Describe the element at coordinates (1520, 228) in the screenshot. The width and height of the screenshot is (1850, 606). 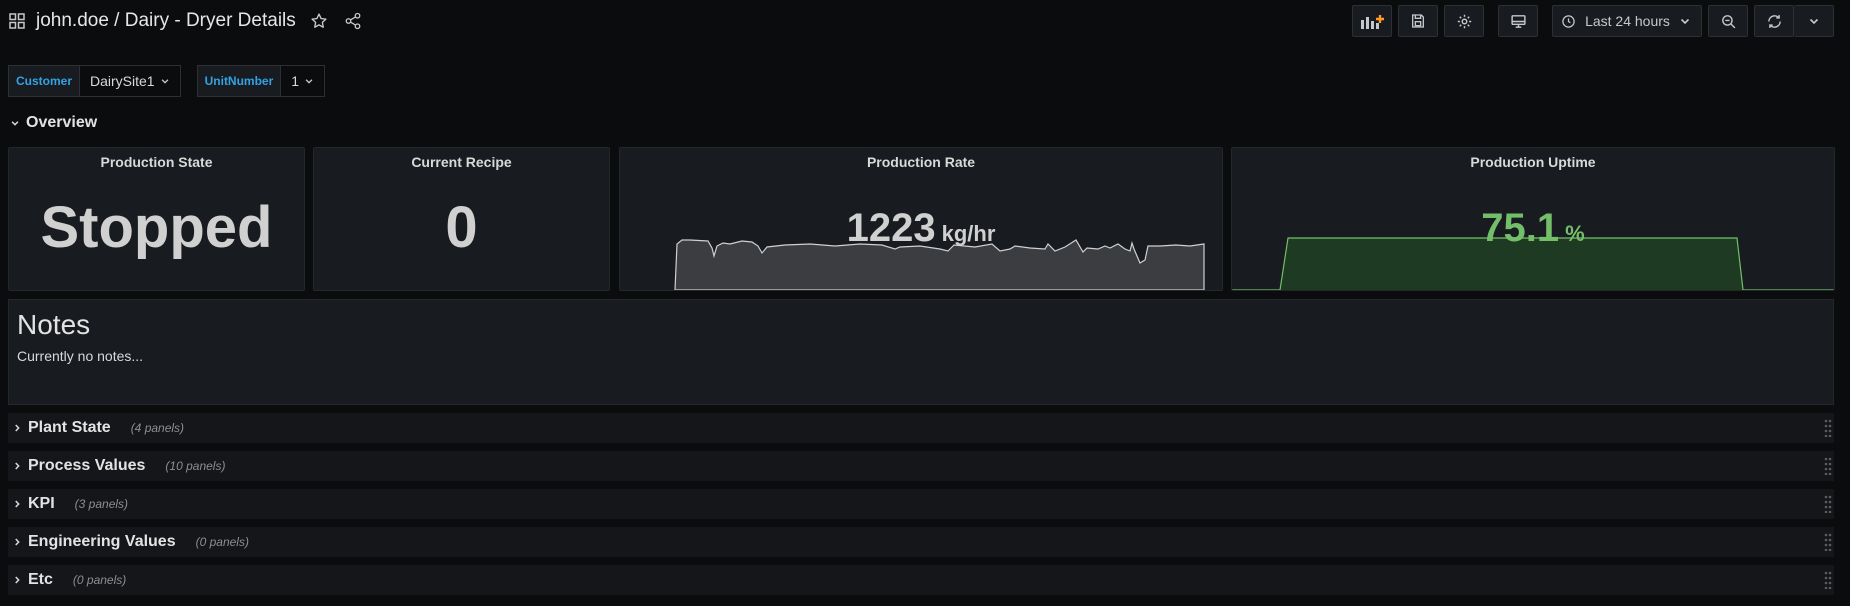
I see `production-uptime-value: 75.1` at that location.